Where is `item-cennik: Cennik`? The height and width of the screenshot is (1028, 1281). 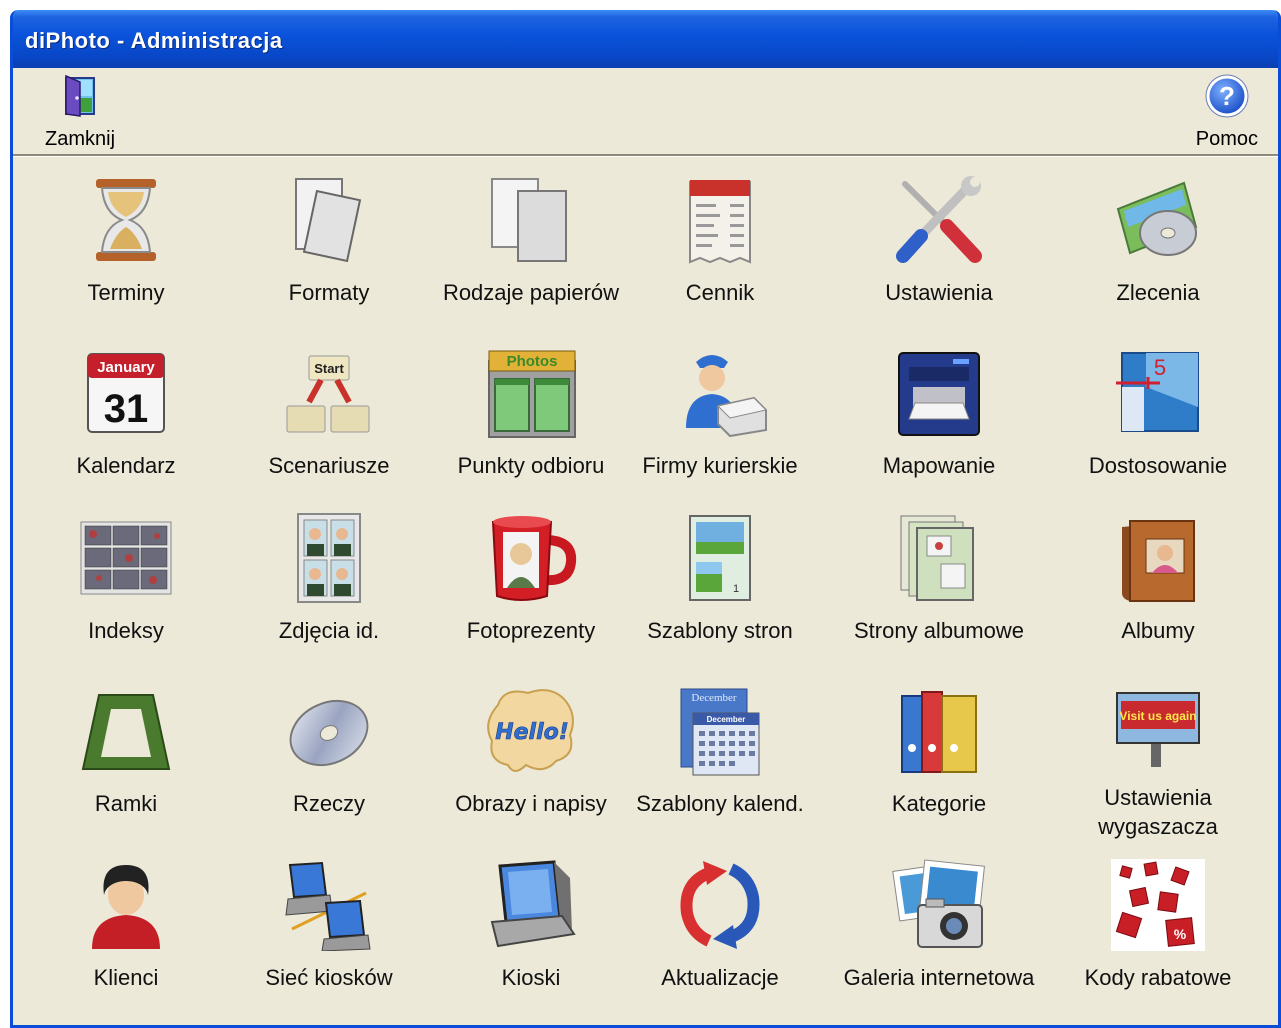 item-cennik: Cennik is located at coordinates (720, 250).